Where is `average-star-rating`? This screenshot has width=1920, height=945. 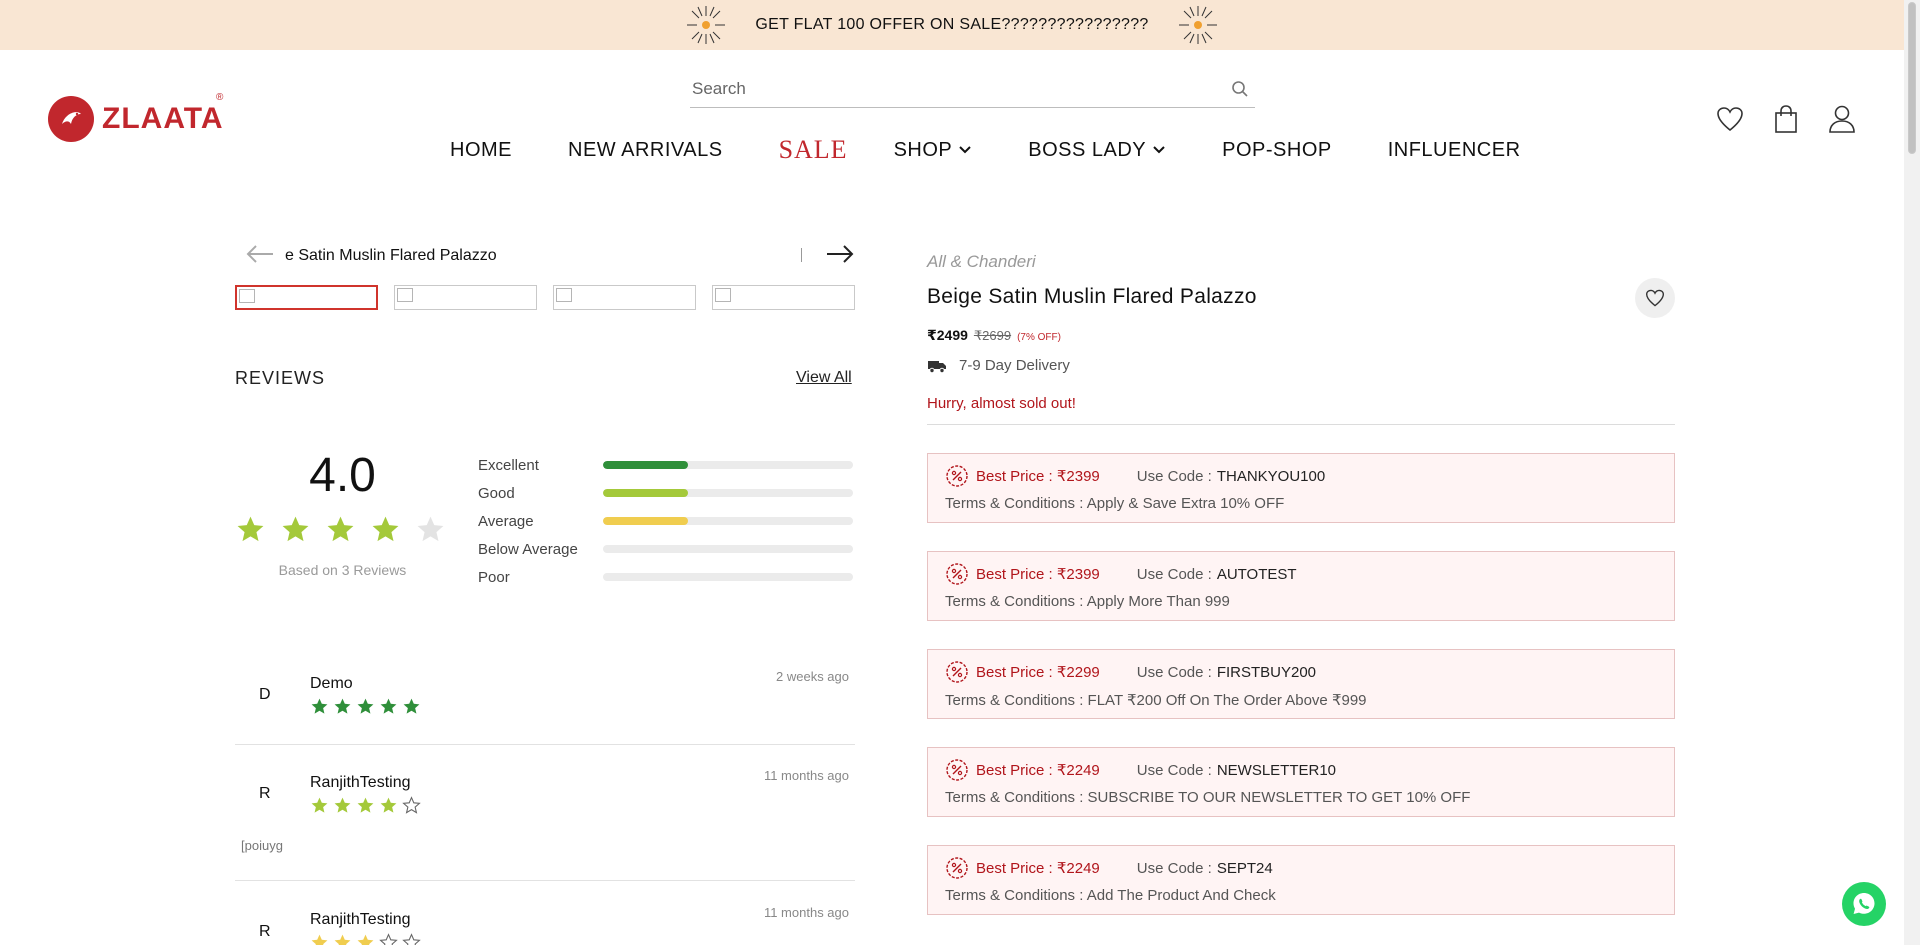
average-star-rating is located at coordinates (340, 529).